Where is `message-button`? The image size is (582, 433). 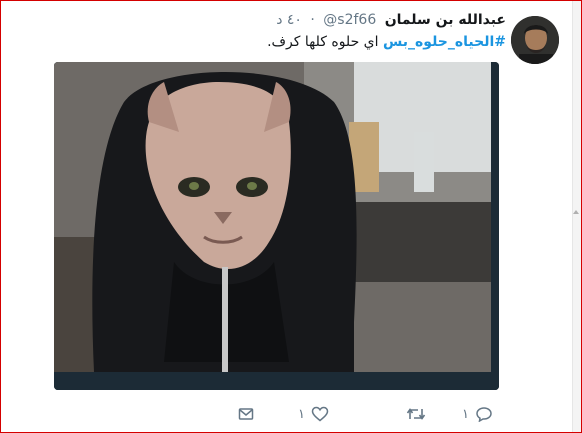
message-button is located at coordinates (246, 414).